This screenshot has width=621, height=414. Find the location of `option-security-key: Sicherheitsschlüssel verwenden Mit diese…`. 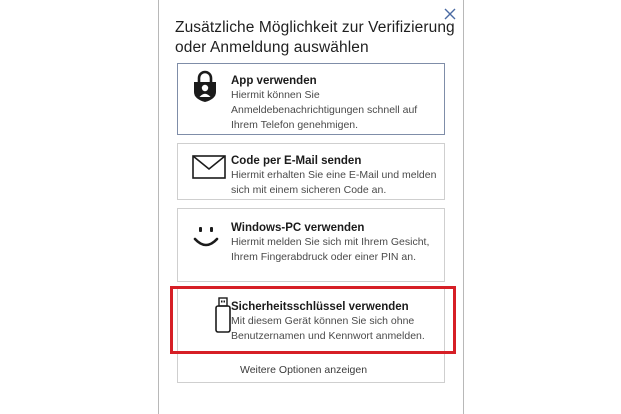

option-security-key: Sicherheitsschlüssel verwenden Mit diese… is located at coordinates (311, 318).